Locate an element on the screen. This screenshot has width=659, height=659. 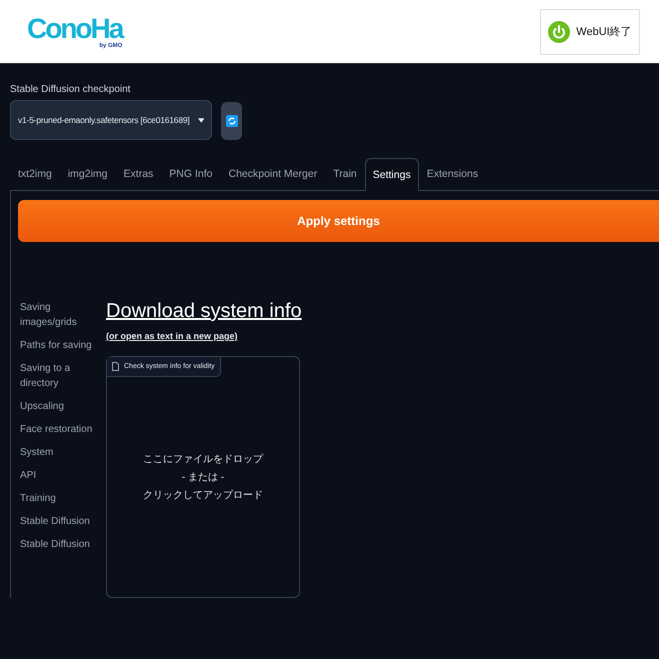
tab: Extensions is located at coordinates (452, 173).